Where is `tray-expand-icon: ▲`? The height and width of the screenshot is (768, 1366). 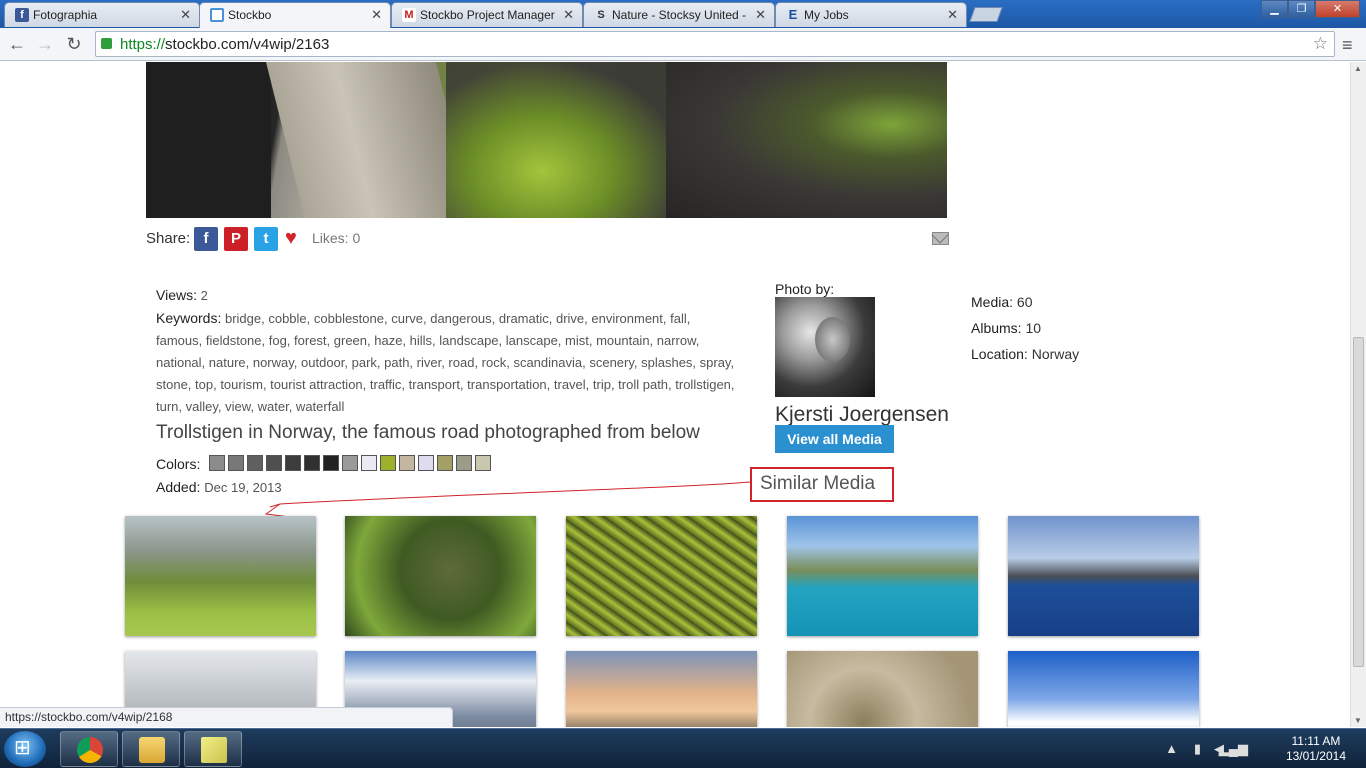
tray-expand-icon: ▲ is located at coordinates (1171, 748).